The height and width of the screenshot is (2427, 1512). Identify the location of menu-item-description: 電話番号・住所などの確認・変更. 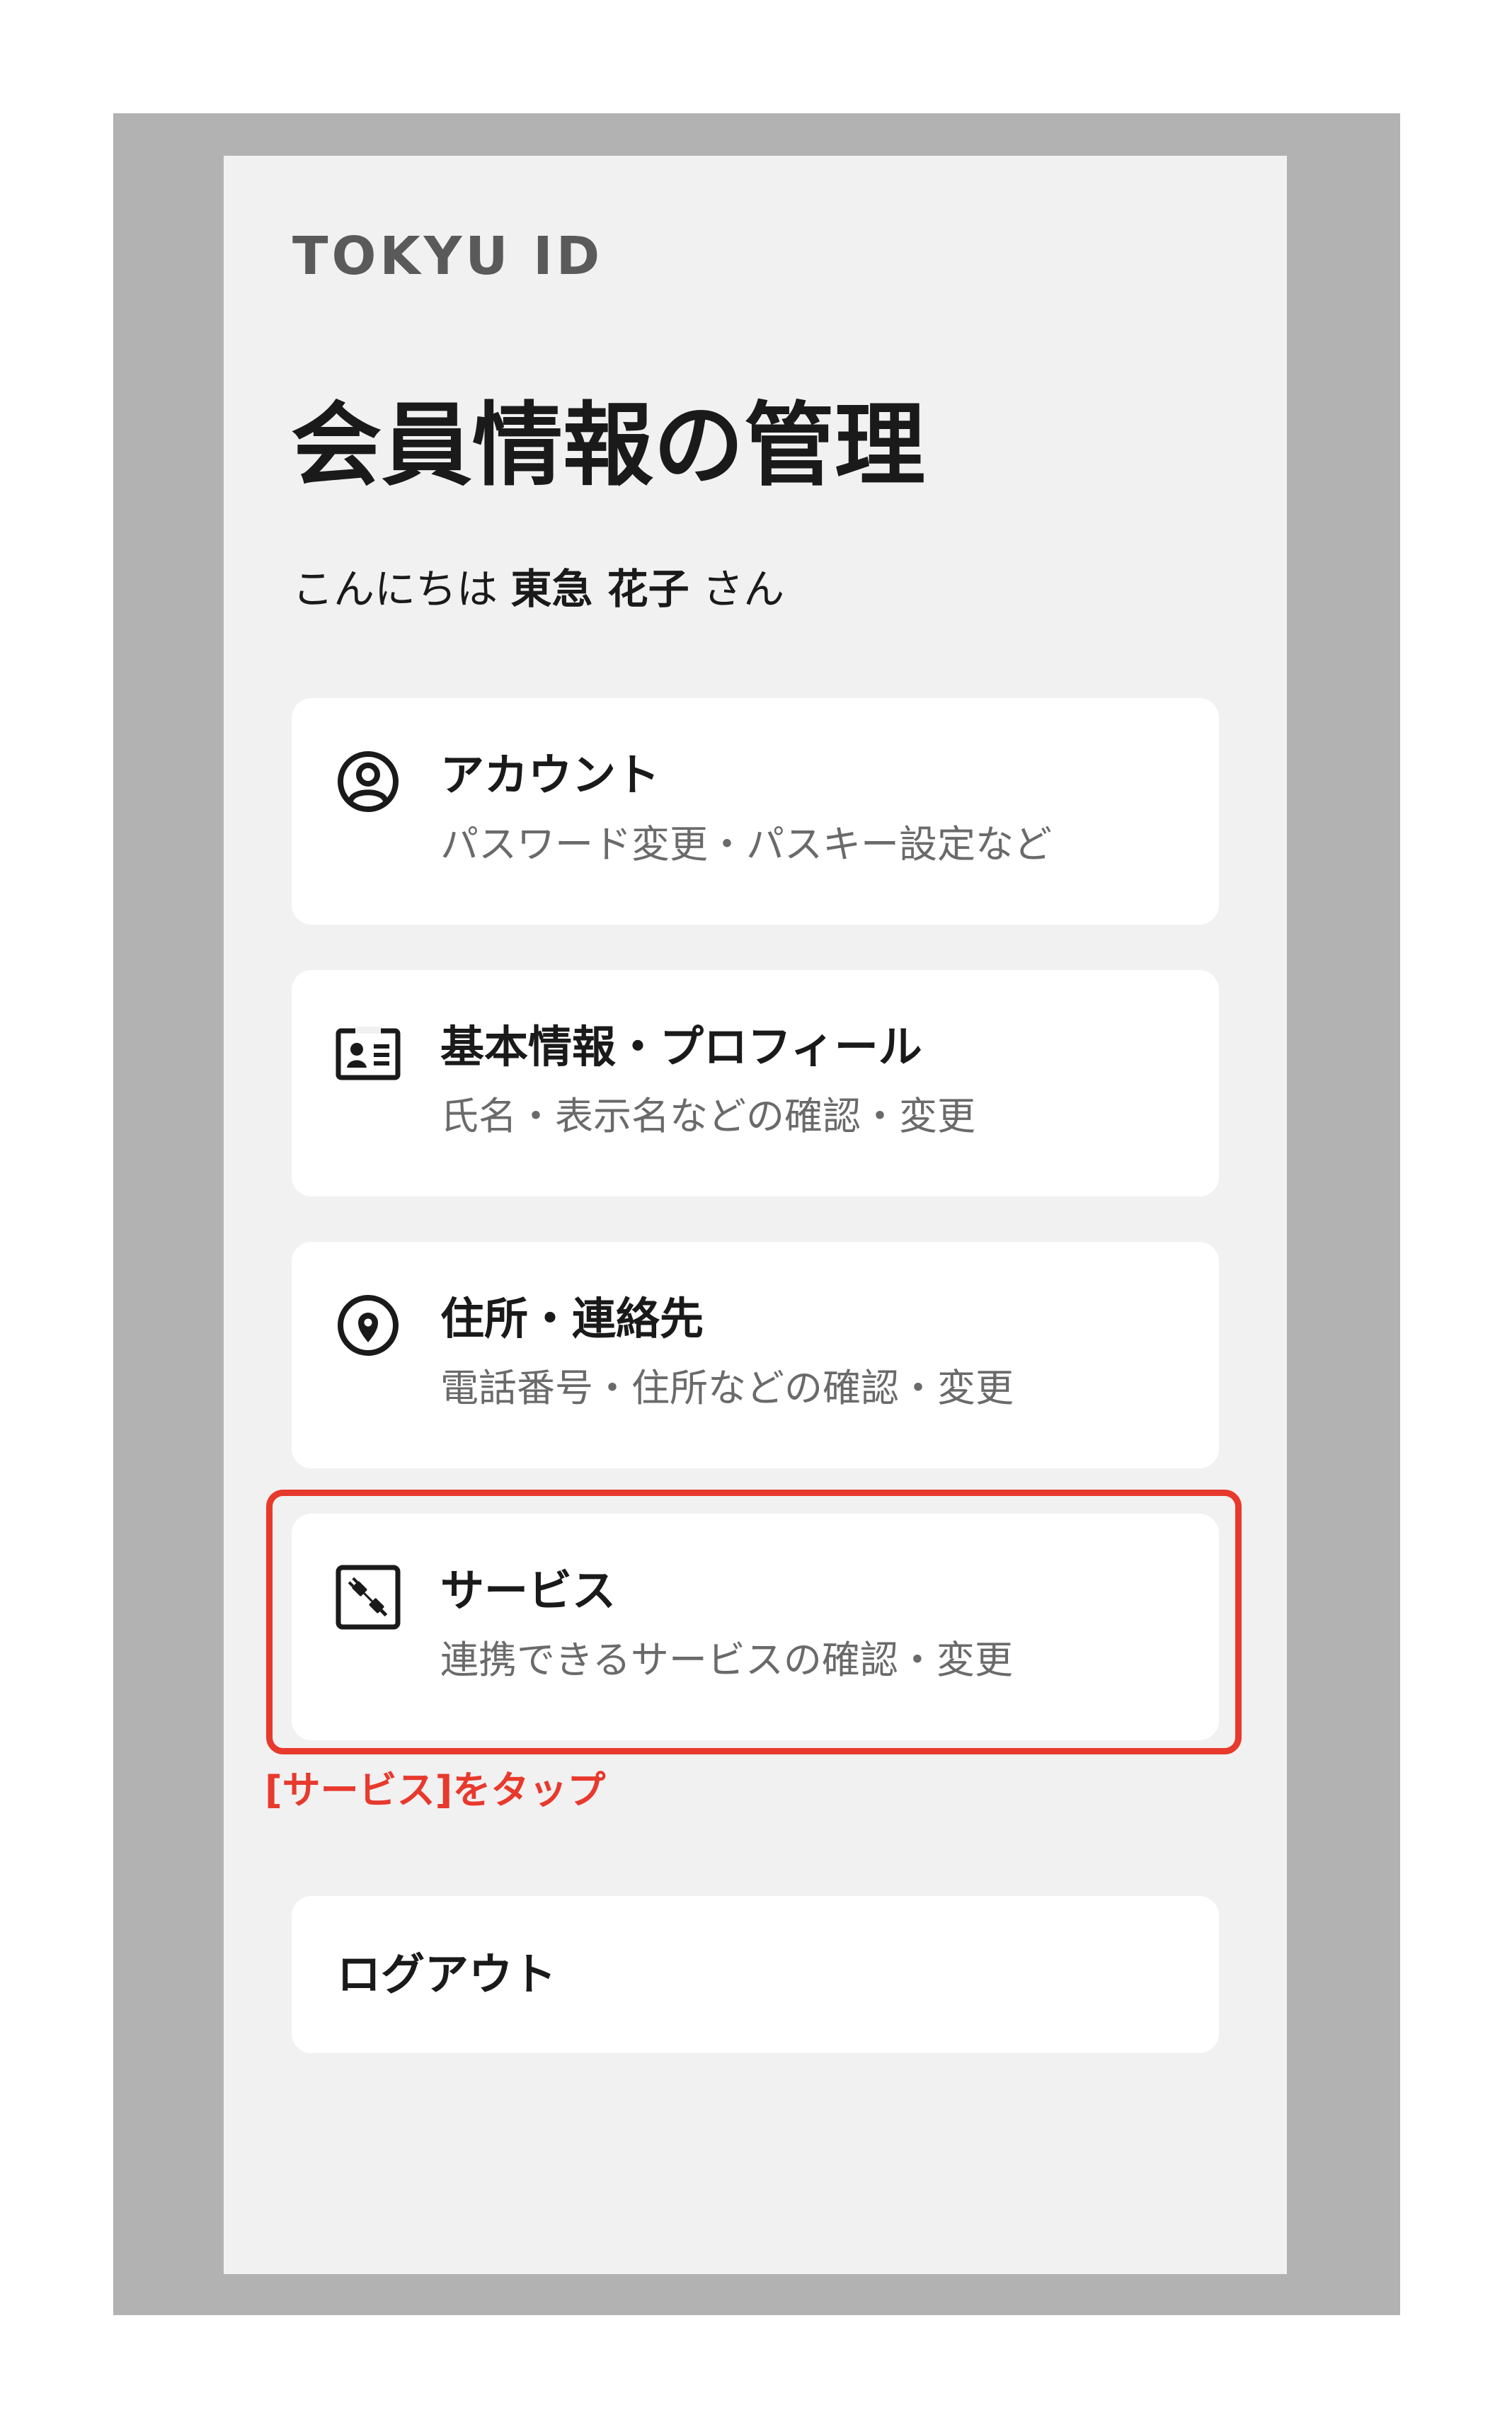
(727, 1388).